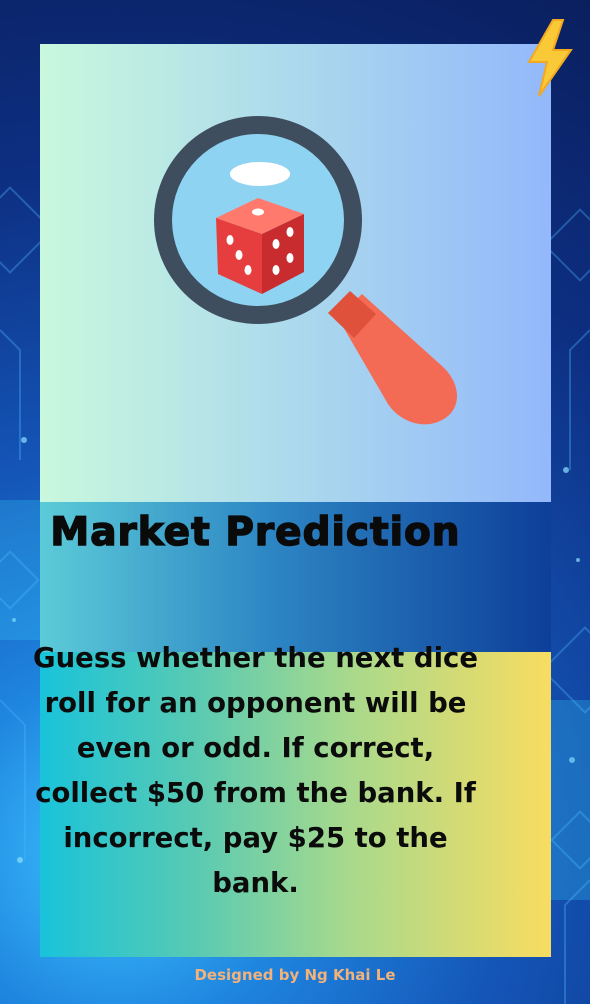 Image resolution: width=590 pixels, height=1004 pixels. Describe the element at coordinates (295, 975) in the screenshot. I see `designer-credit: Designed by Ng Khai Le` at that location.